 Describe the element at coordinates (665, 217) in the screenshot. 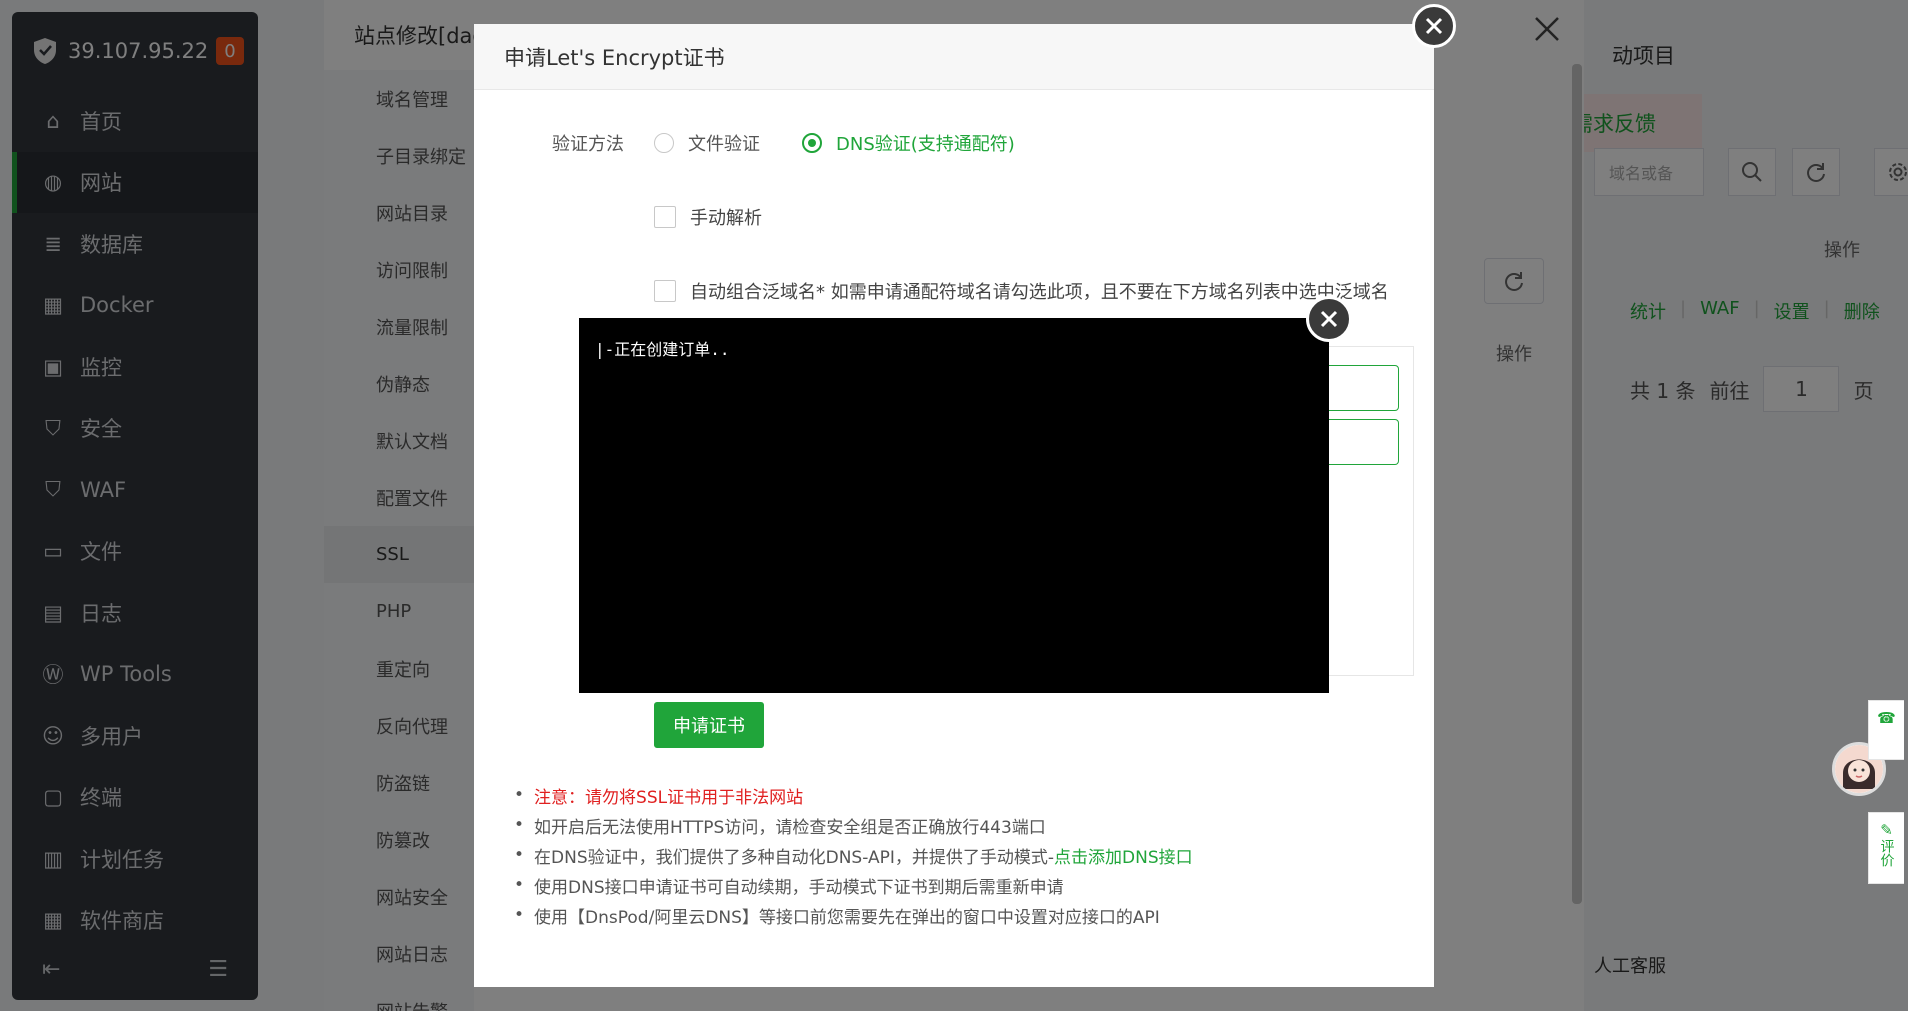

I see `manual-parse-checkbox` at that location.